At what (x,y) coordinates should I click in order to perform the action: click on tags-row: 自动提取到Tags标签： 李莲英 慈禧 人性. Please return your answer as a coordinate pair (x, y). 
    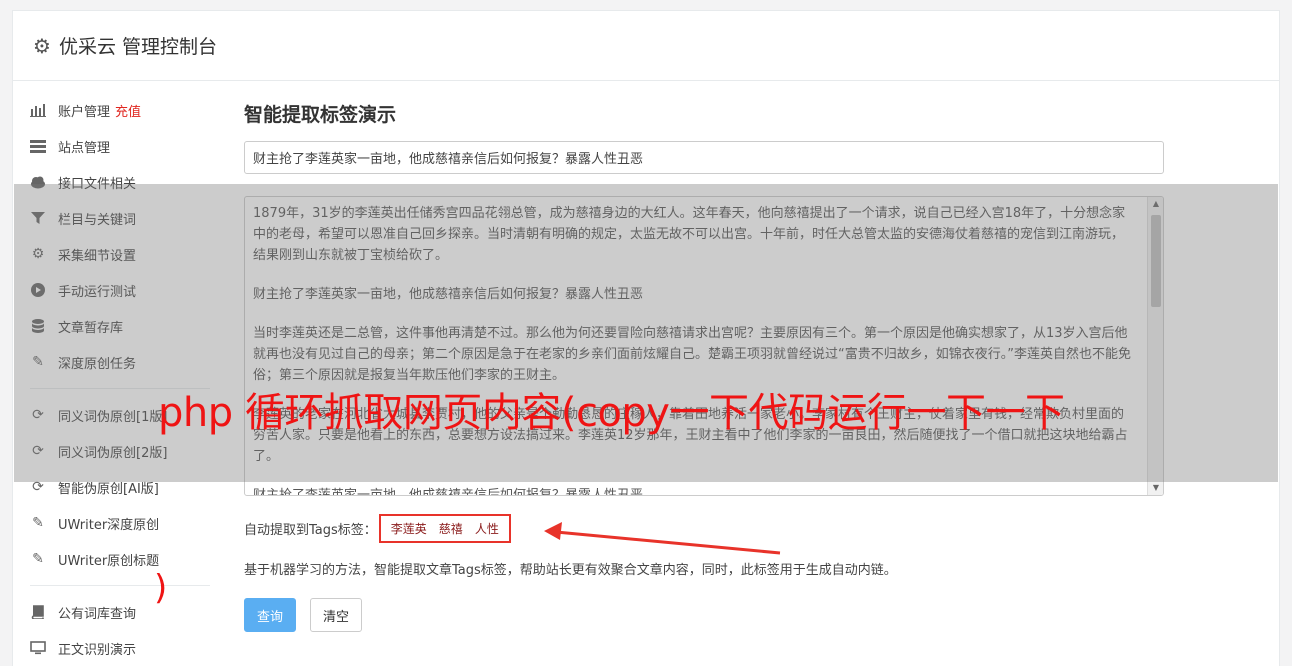
    Looking at the image, I should click on (704, 528).